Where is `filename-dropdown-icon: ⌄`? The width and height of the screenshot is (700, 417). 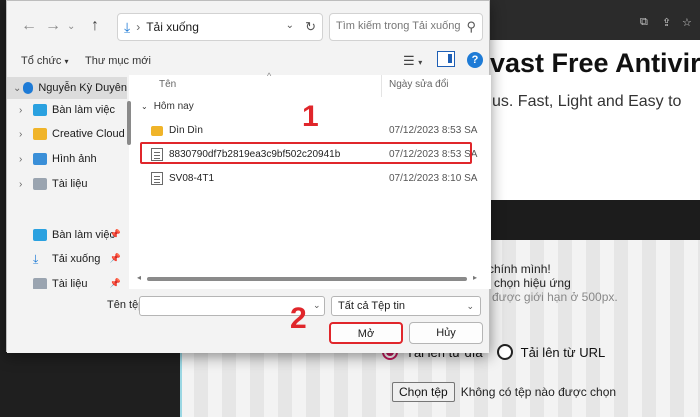
filename-dropdown-icon: ⌄ is located at coordinates (317, 305).